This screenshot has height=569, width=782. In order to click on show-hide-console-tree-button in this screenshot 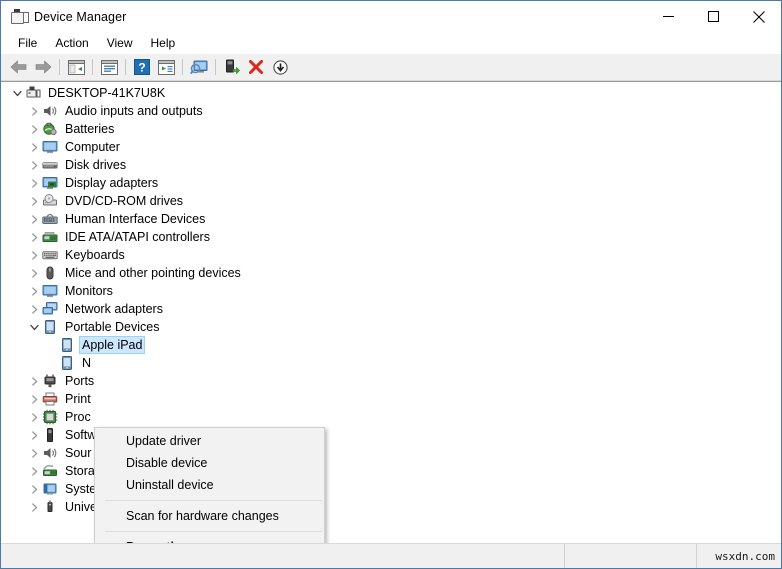, I will do `click(76, 67)`.